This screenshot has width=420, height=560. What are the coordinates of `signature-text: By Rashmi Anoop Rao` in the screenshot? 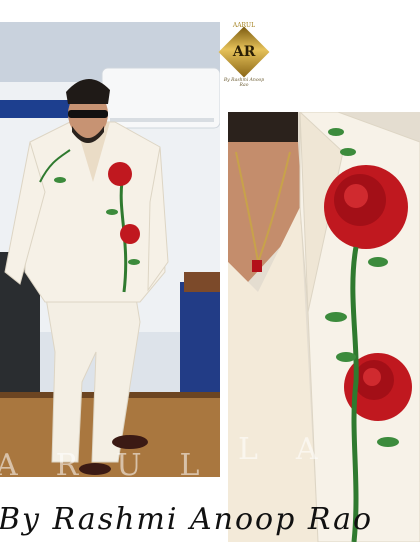 It's located at (186, 519).